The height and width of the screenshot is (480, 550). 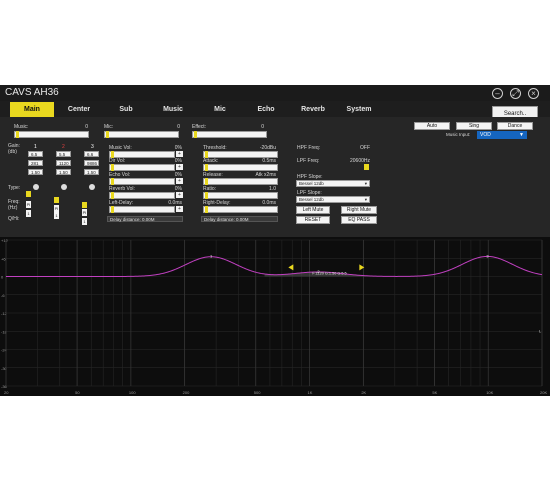 I want to click on gain-1-field: 6.5, so click(x=35, y=154).